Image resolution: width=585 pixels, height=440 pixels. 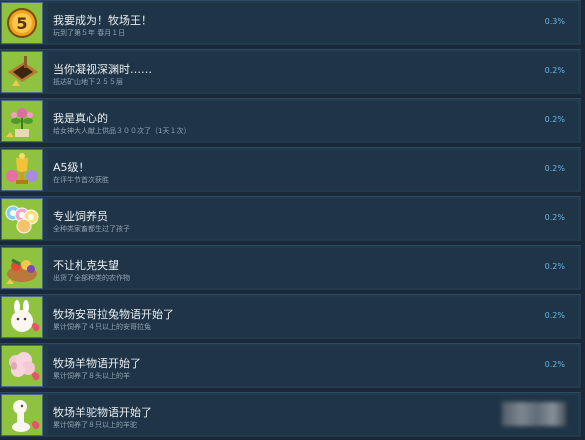 I want to click on achievement-description: 抵达矿山地下２５５层, so click(x=88, y=82).